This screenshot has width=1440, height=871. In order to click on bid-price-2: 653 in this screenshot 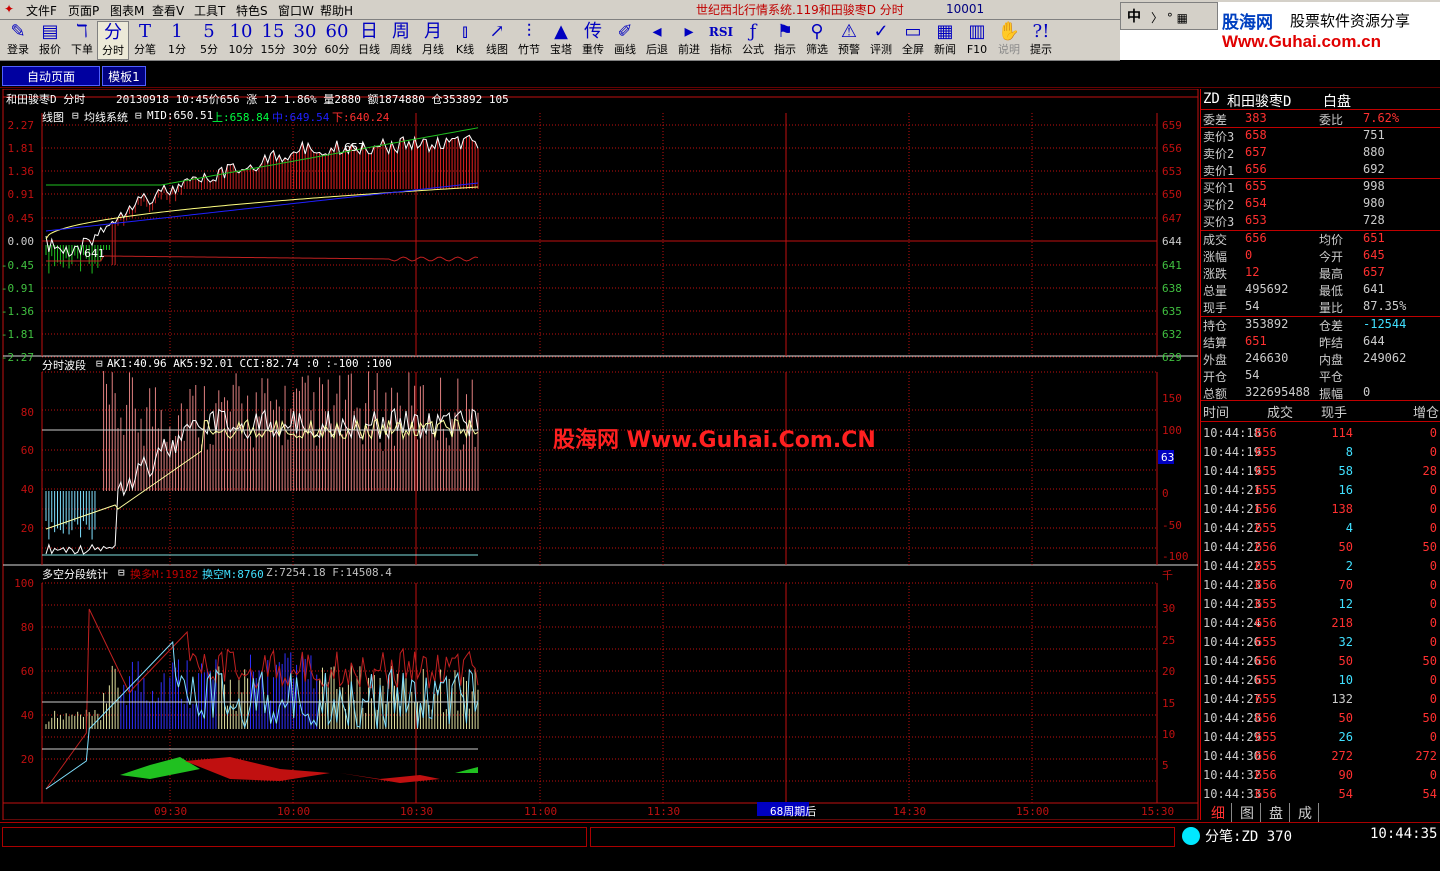, I will do `click(1256, 220)`.